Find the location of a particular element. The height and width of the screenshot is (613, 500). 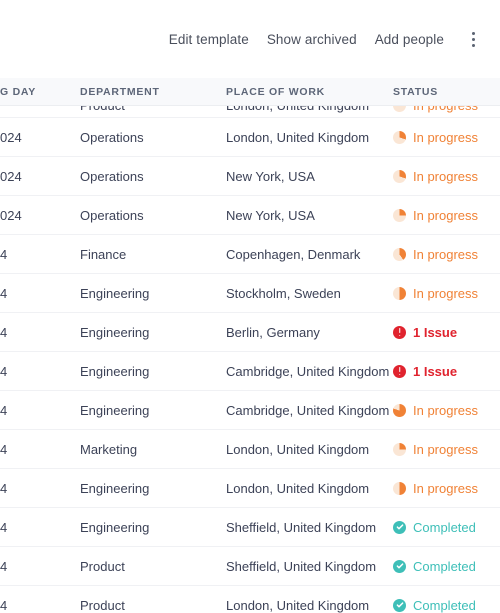

cell-place-of-work: Berlin, Germany is located at coordinates (303, 332).